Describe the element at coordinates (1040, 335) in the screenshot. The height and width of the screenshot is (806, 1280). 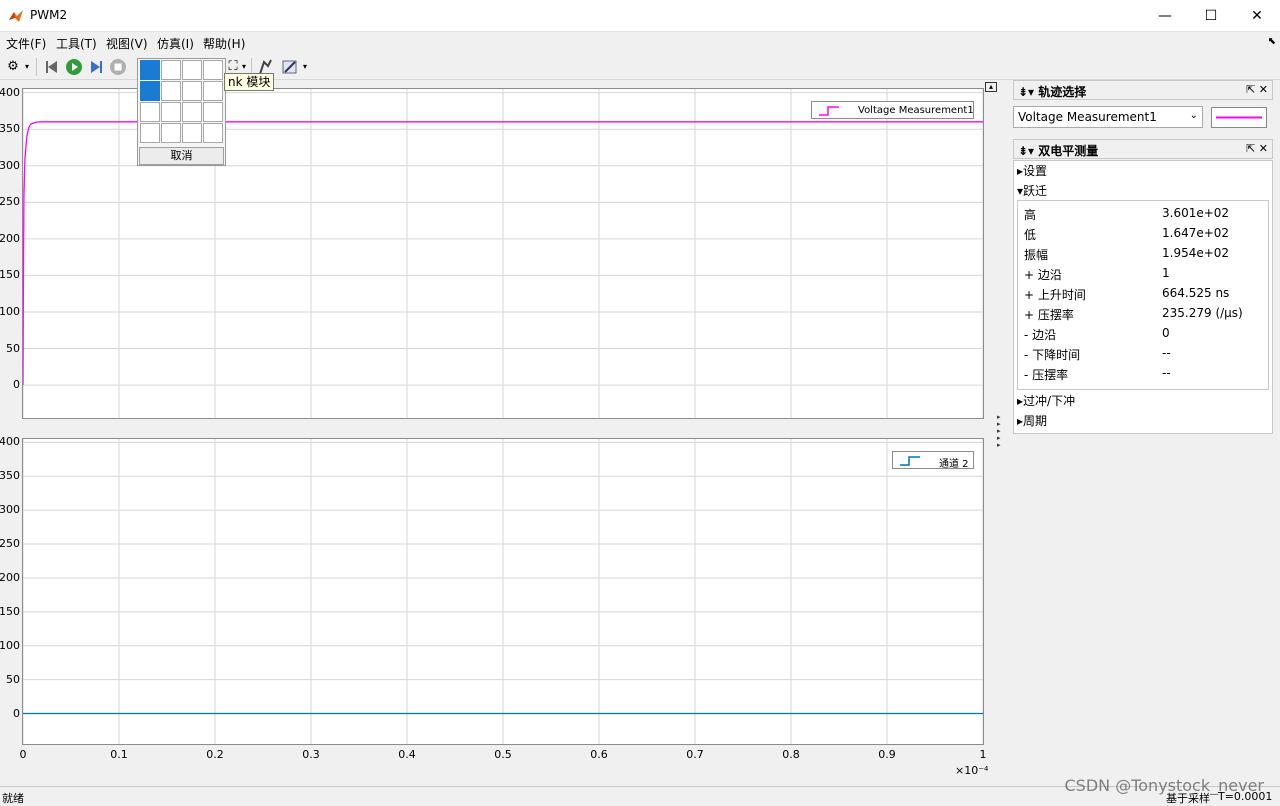
I see `measurement-label: - 边沿` at that location.